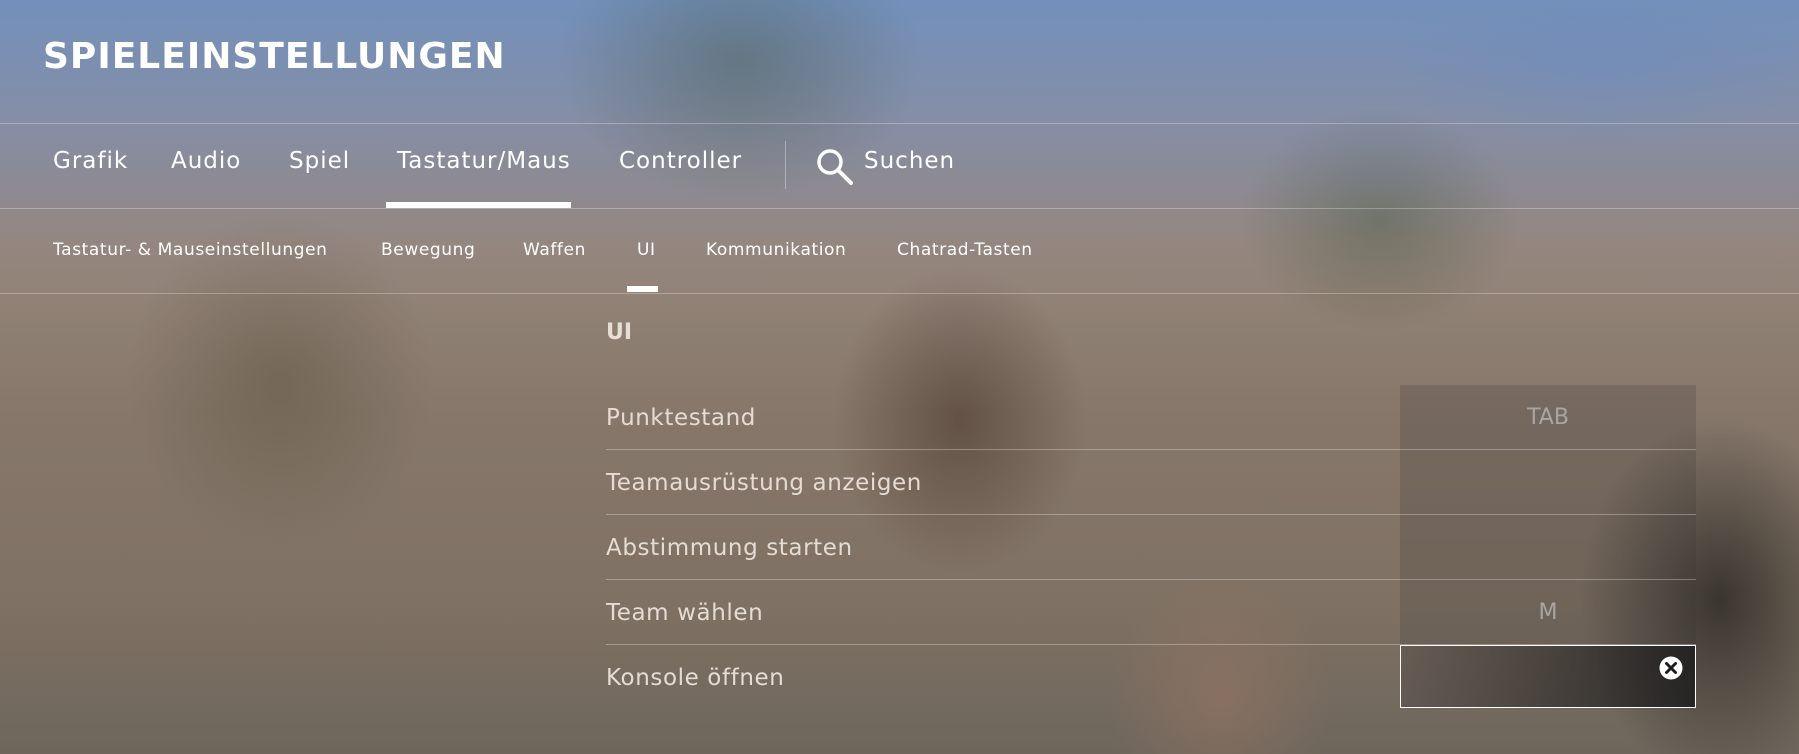  I want to click on binding-label: Punktestand, so click(681, 418).